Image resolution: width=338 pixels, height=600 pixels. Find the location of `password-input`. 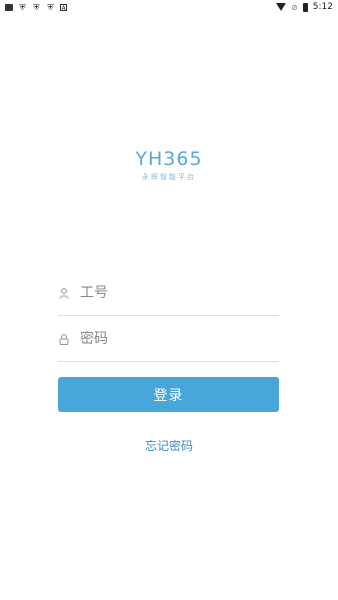

password-input is located at coordinates (170, 339).